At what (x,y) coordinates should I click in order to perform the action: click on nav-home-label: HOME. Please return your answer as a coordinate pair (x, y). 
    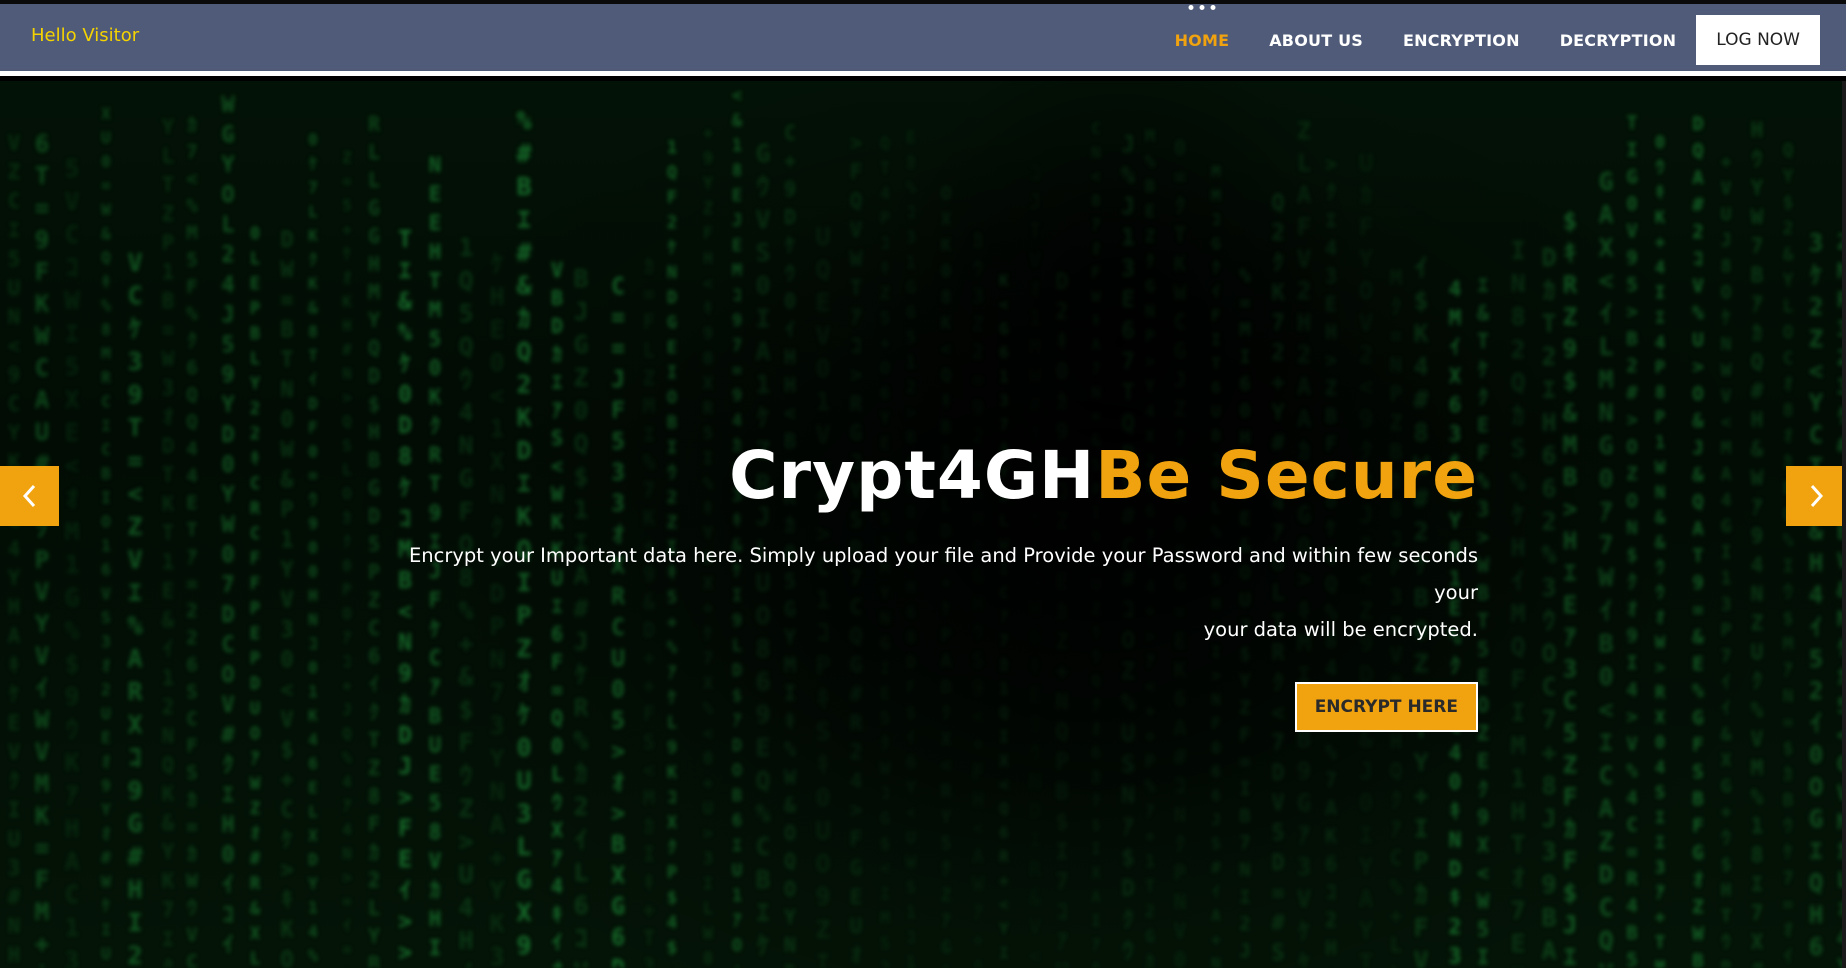
    Looking at the image, I should click on (1202, 40).